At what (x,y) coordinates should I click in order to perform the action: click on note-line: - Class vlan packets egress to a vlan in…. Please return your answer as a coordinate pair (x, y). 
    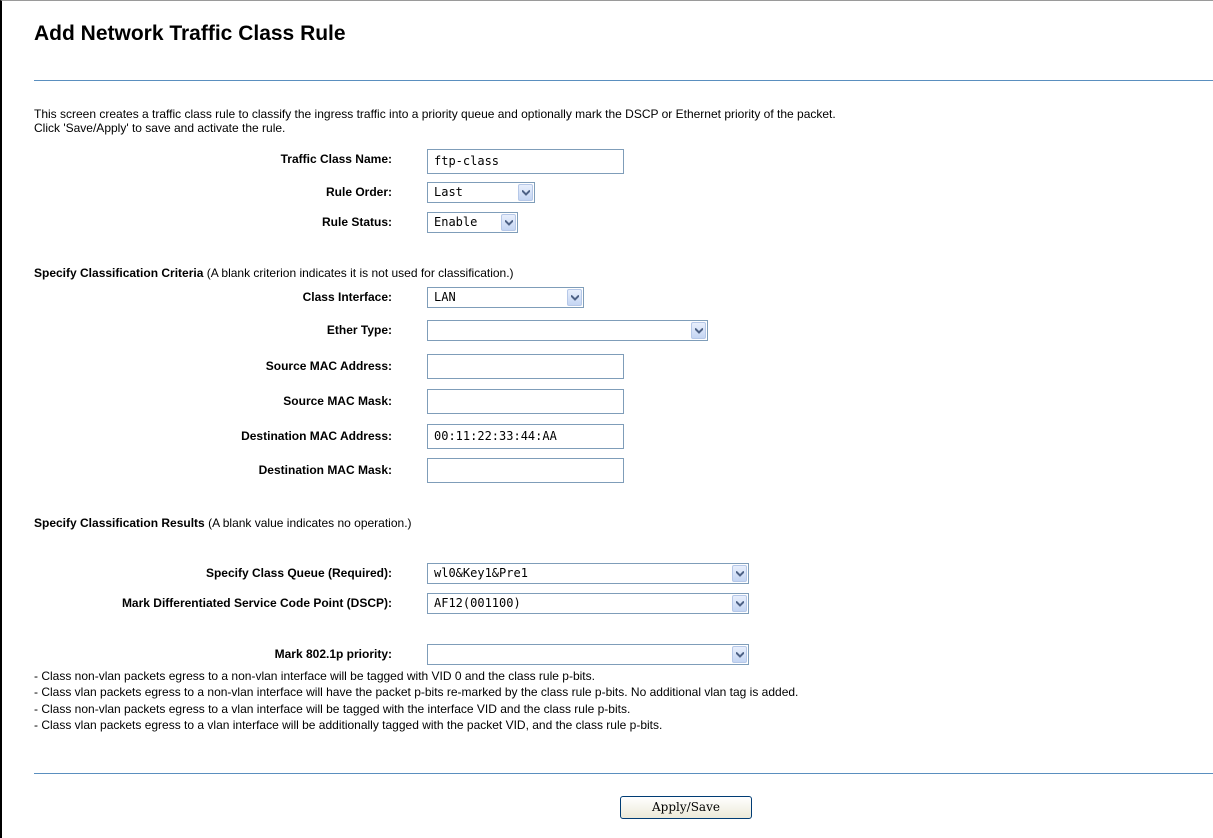
    Looking at the image, I should click on (348, 725).